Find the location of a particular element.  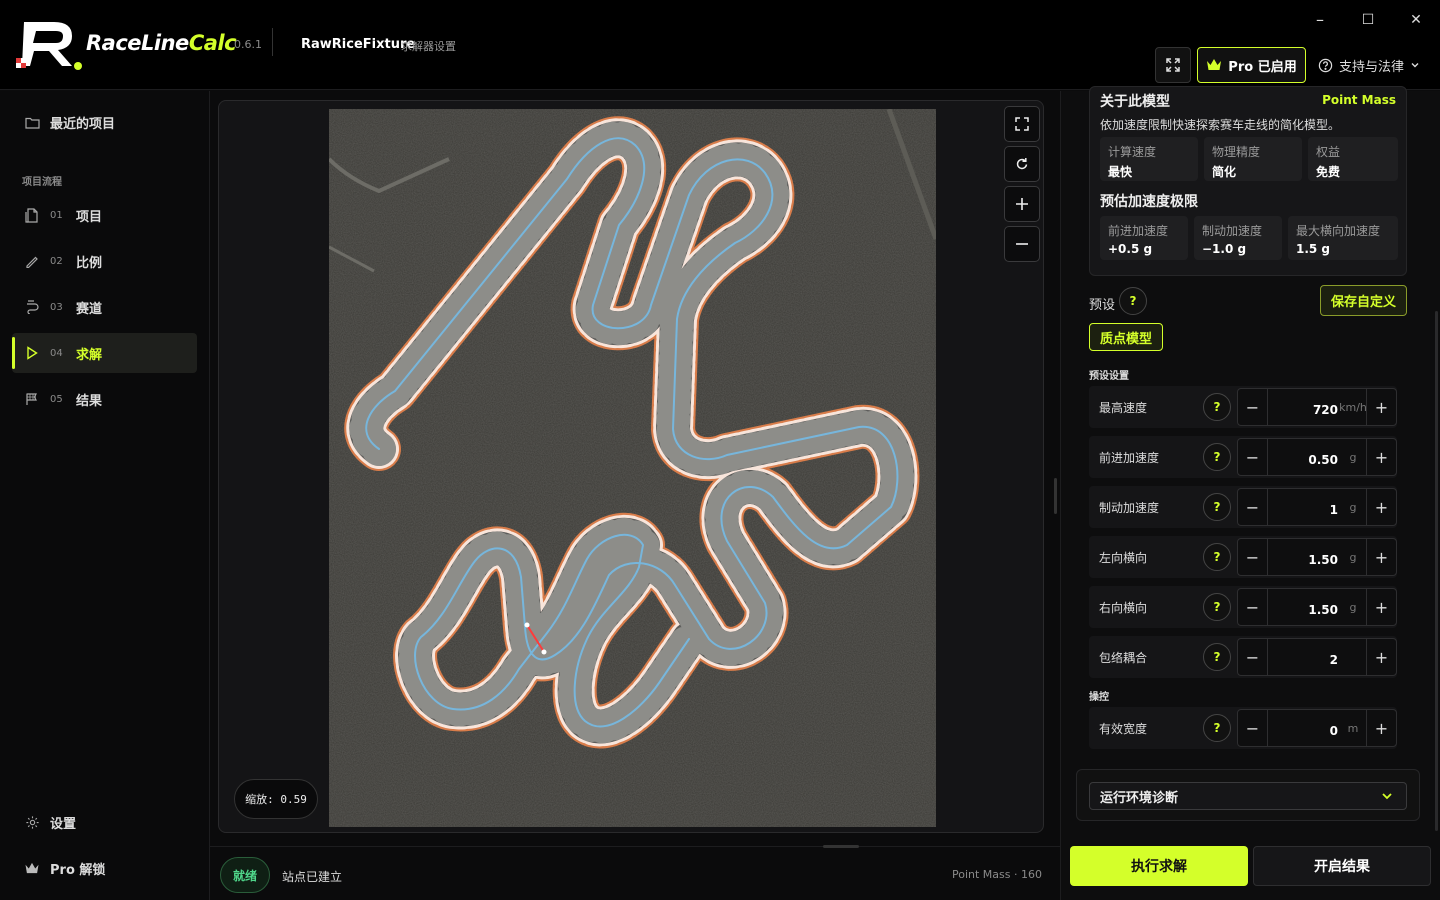

app-version: 0.6.1 is located at coordinates (248, 44).